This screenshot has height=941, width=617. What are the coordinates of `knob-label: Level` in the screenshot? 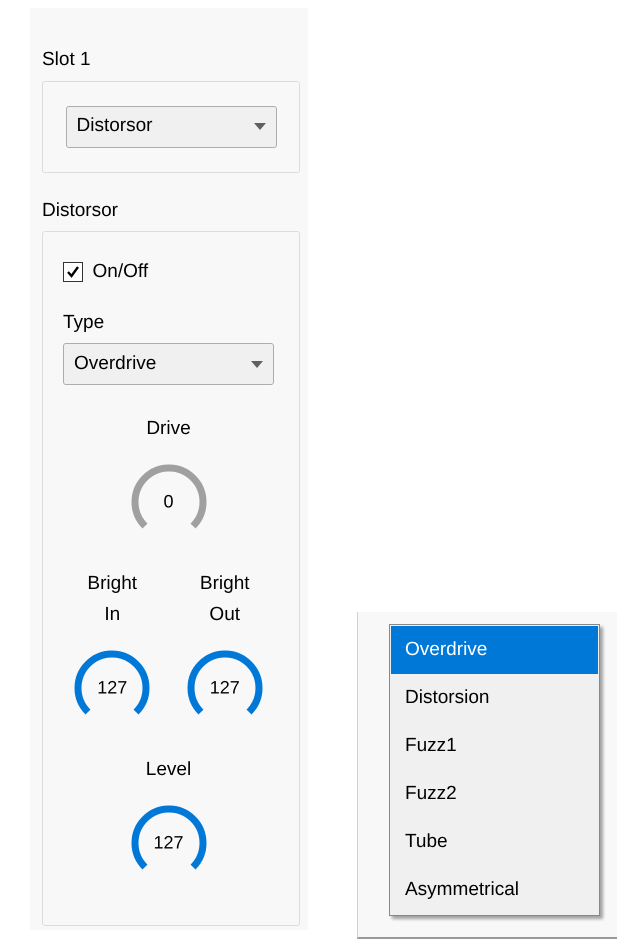 It's located at (169, 770).